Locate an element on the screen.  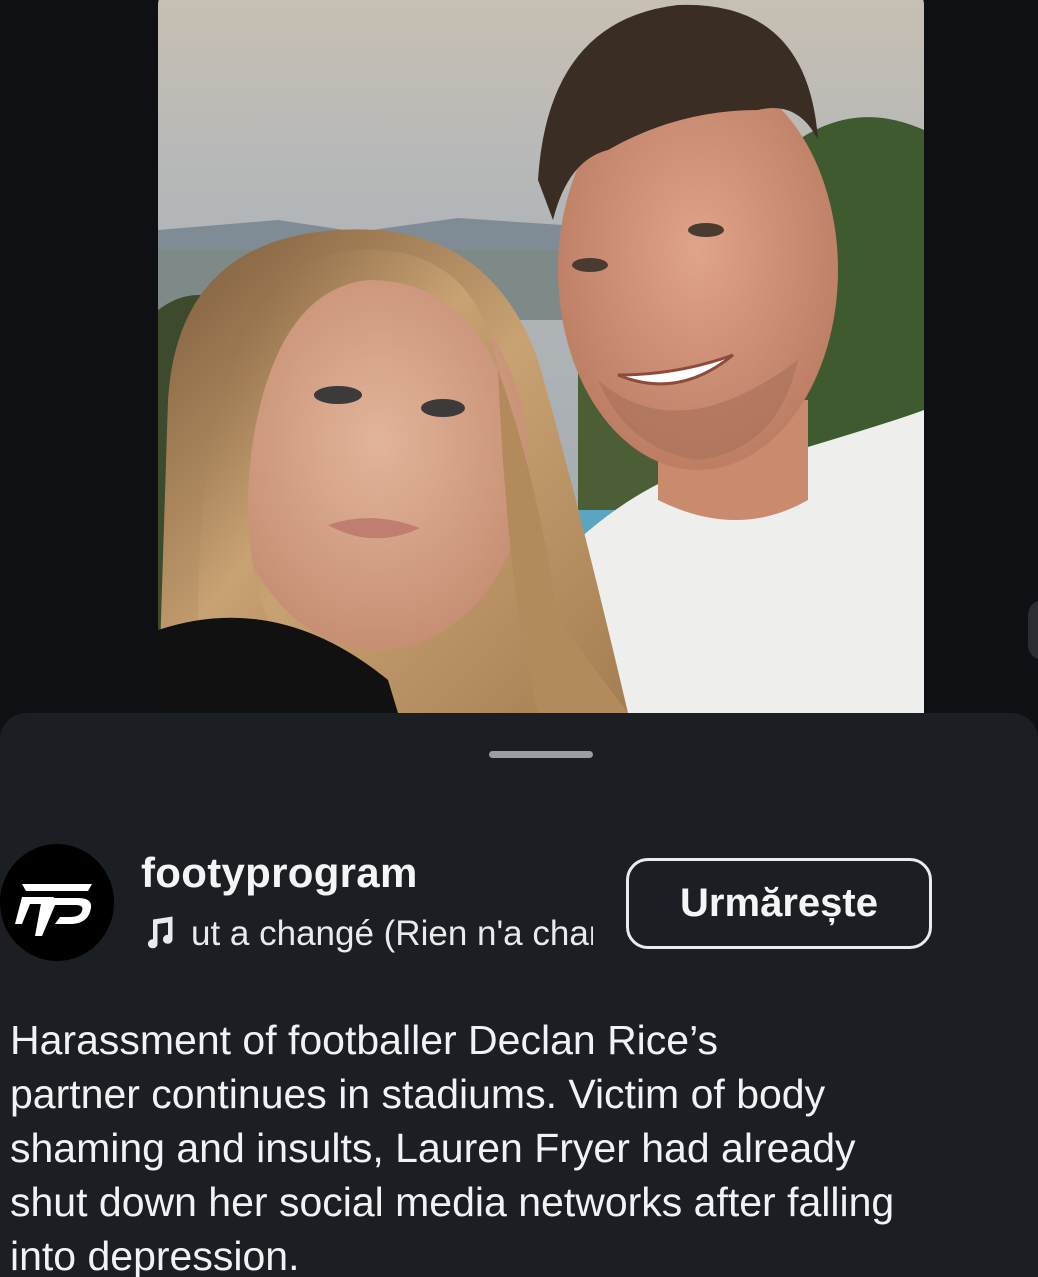
caption-line: Harassment of footballer Declan Rice’s is located at coordinates (364, 1040).